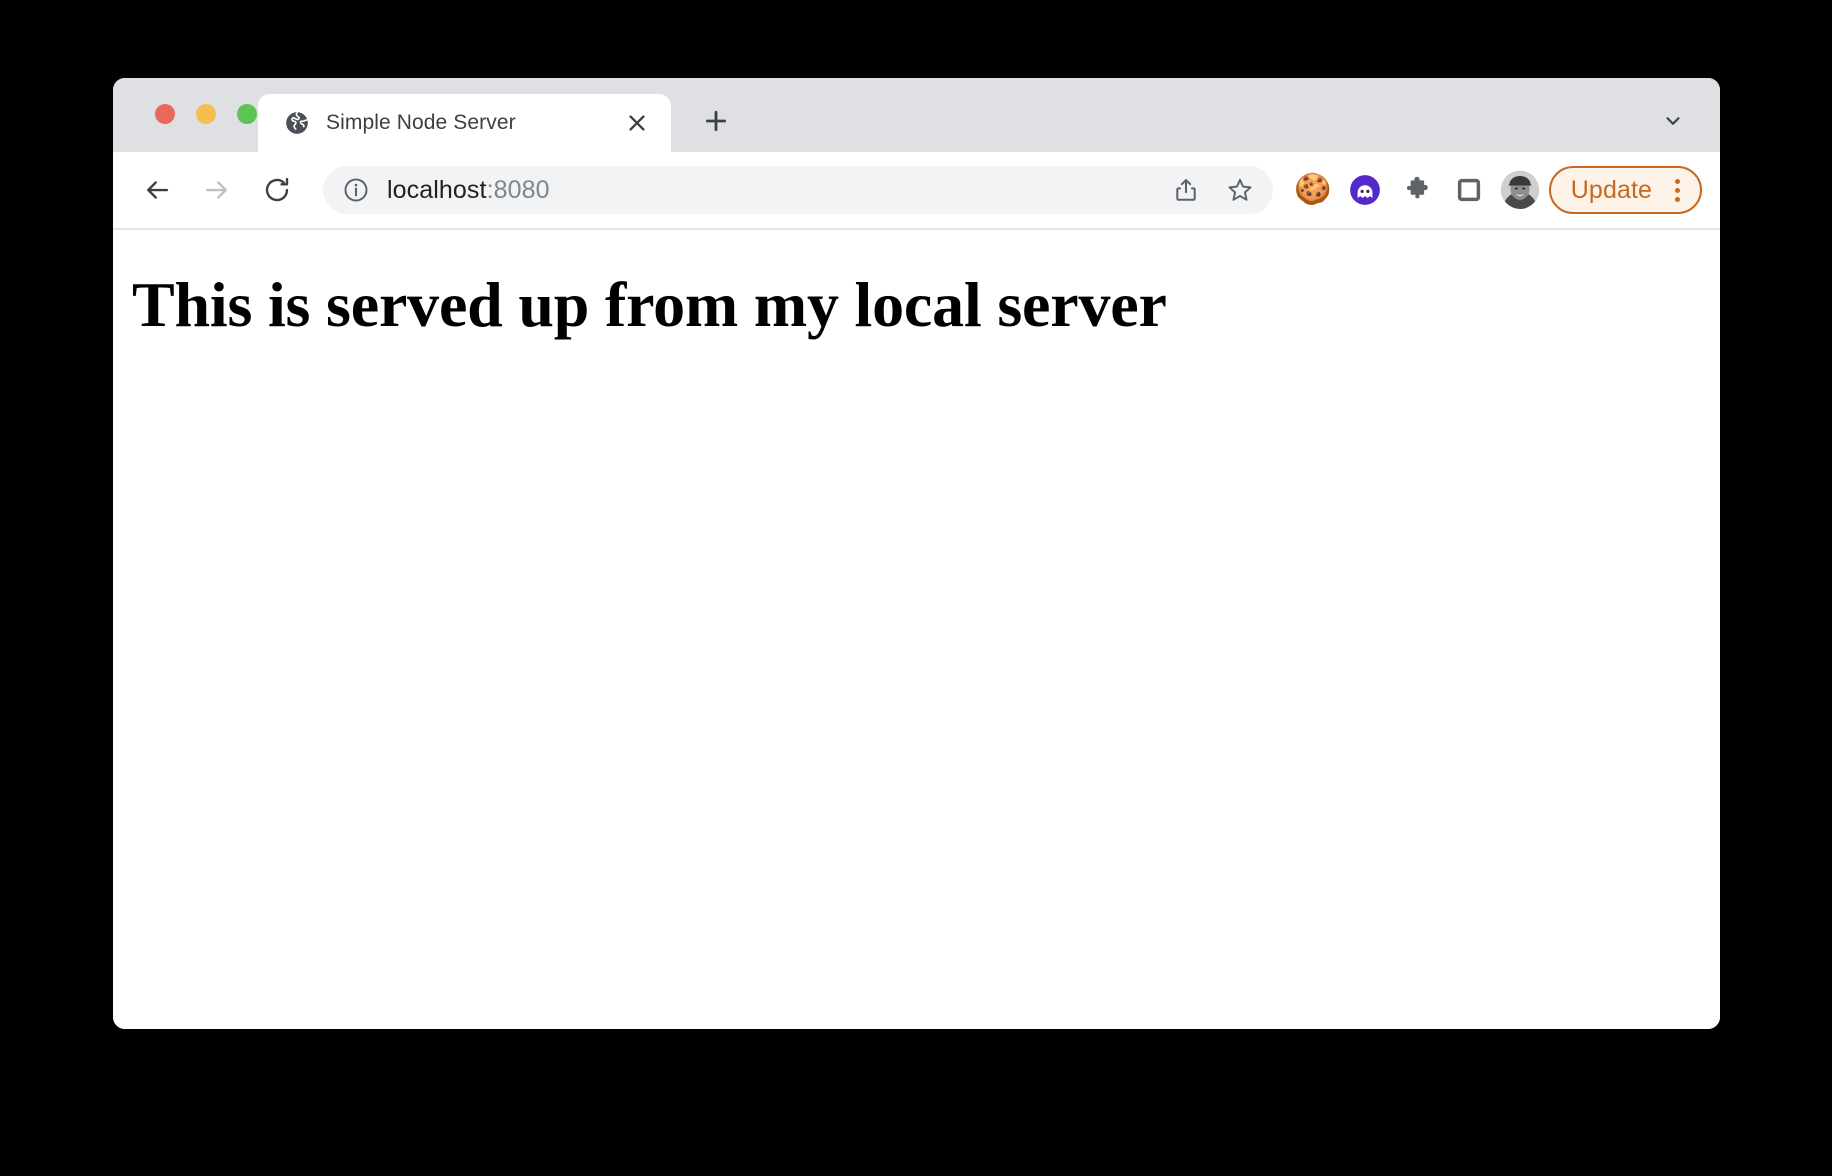 The image size is (1832, 1176). Describe the element at coordinates (165, 114) in the screenshot. I see `window-close-button` at that location.